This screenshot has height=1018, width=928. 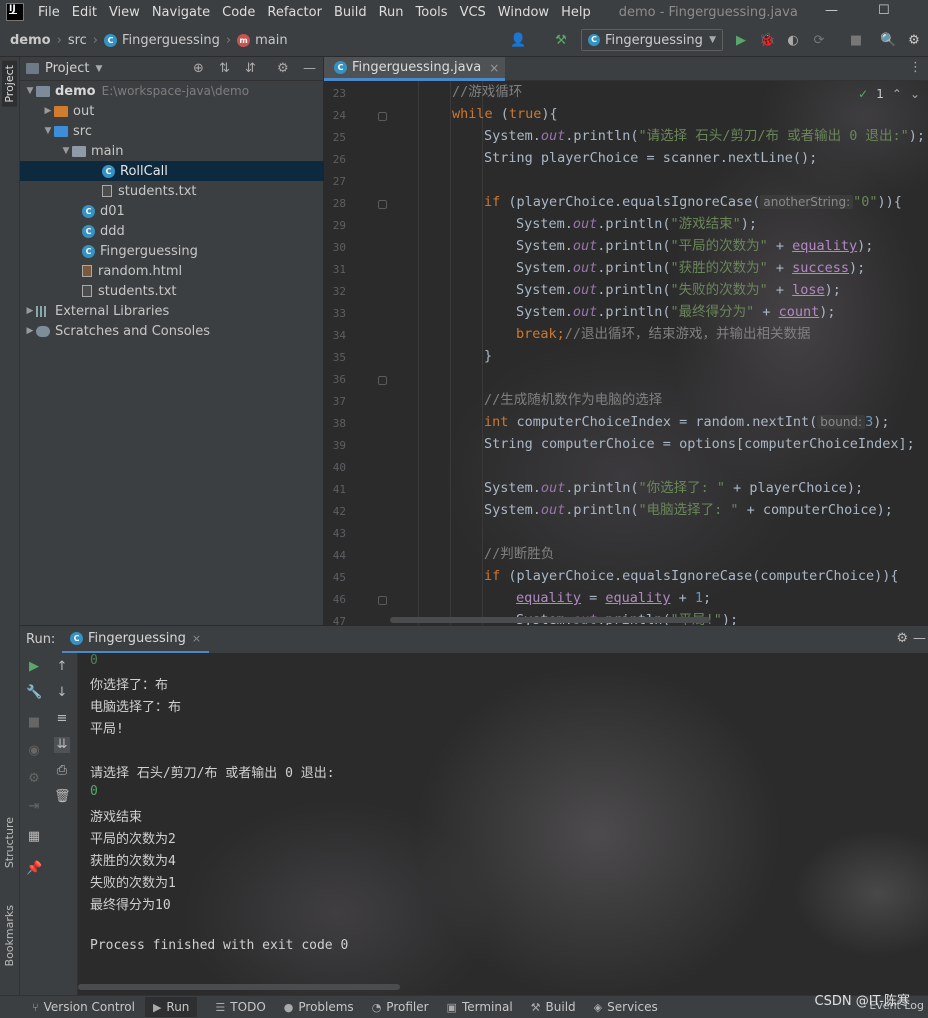 What do you see at coordinates (400, 1007) in the screenshot?
I see `tool-window-profiler: ◔ Profiler` at bounding box center [400, 1007].